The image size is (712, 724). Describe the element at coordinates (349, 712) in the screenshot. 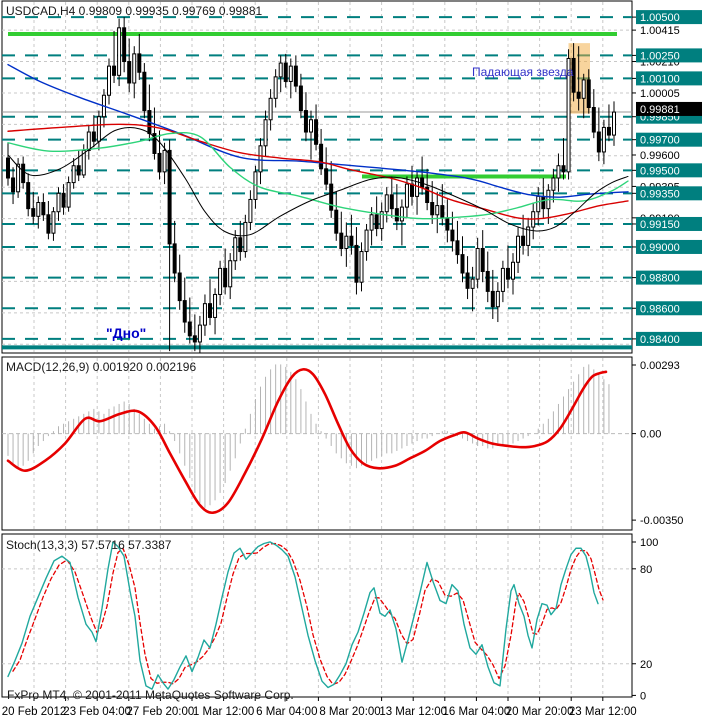

I see `svg-text: 8 Mar 20:00` at that location.